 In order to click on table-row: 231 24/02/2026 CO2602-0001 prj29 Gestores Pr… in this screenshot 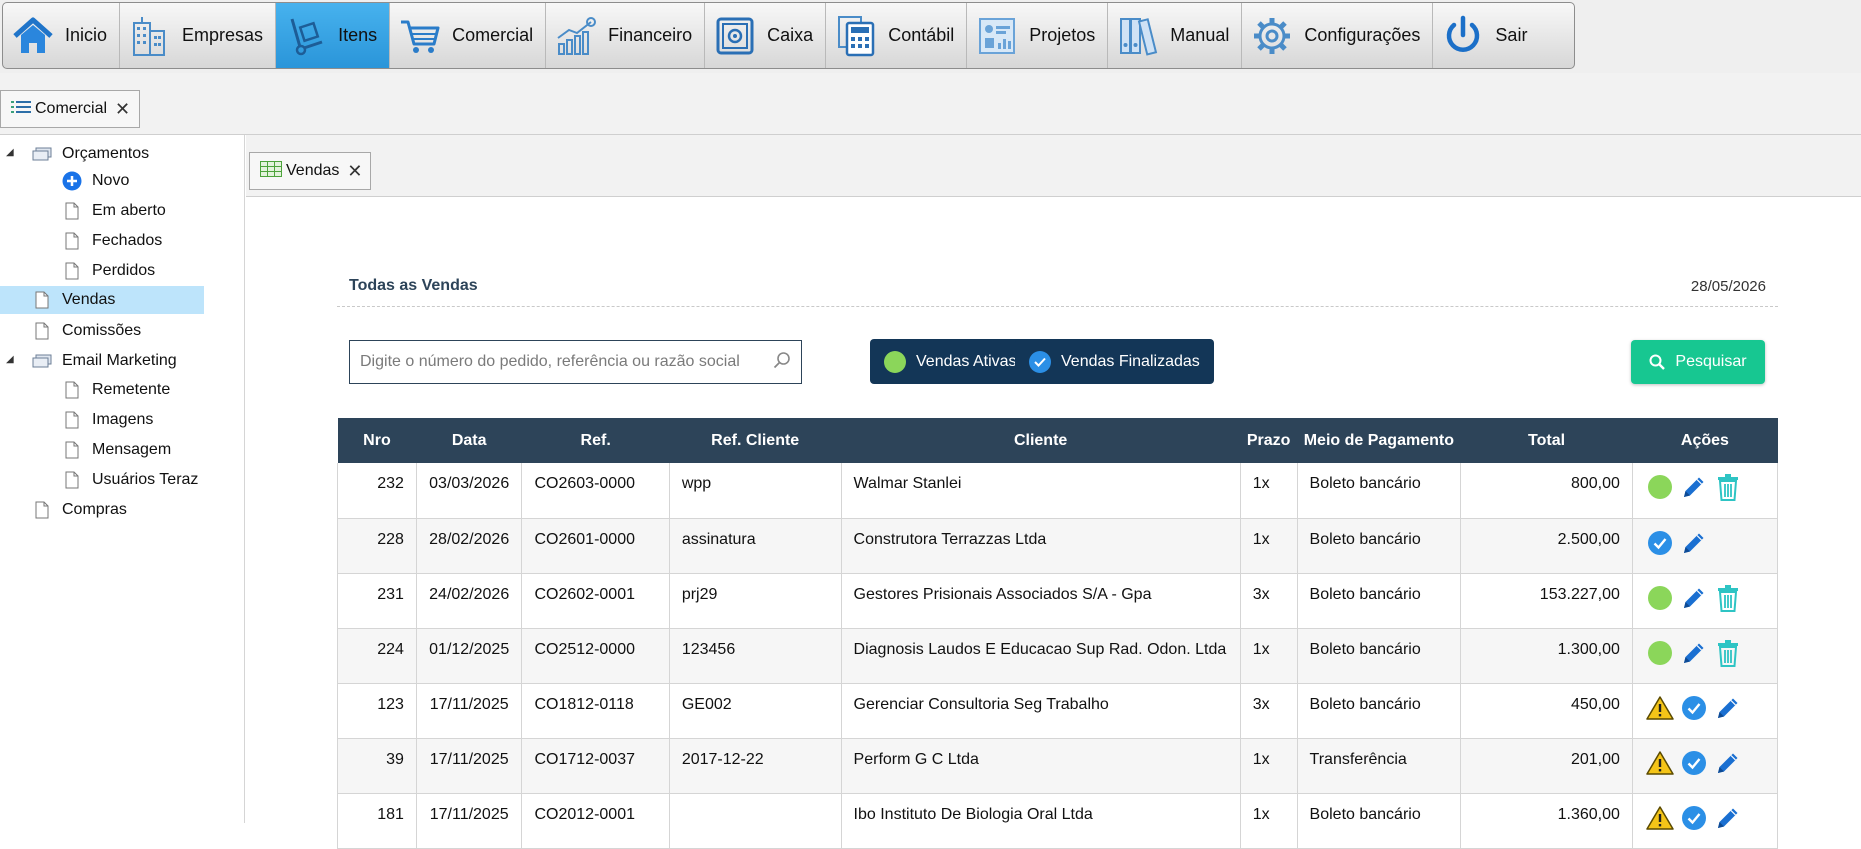, I will do `click(1058, 601)`.